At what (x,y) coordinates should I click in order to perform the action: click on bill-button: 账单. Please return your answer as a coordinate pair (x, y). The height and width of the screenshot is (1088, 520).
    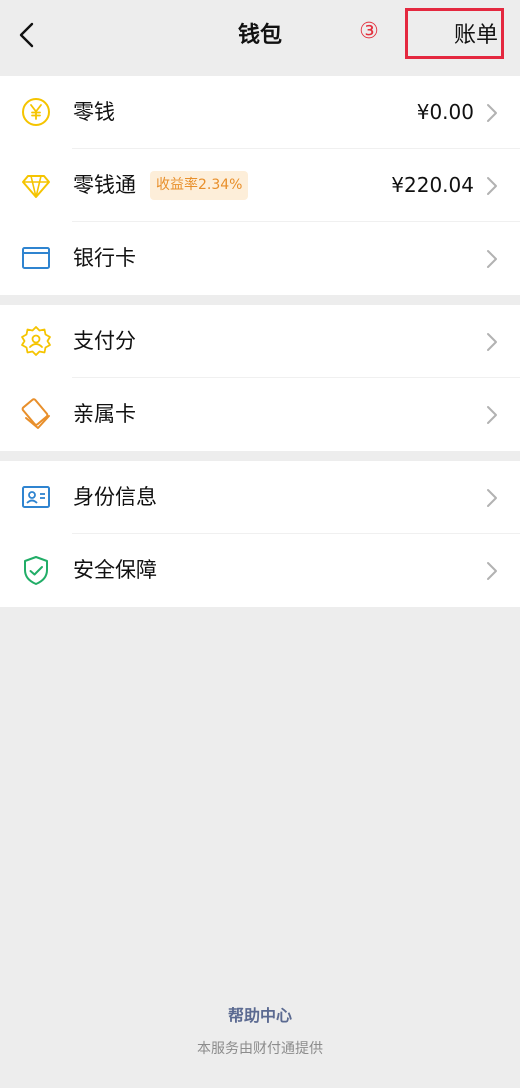
    Looking at the image, I should click on (476, 36).